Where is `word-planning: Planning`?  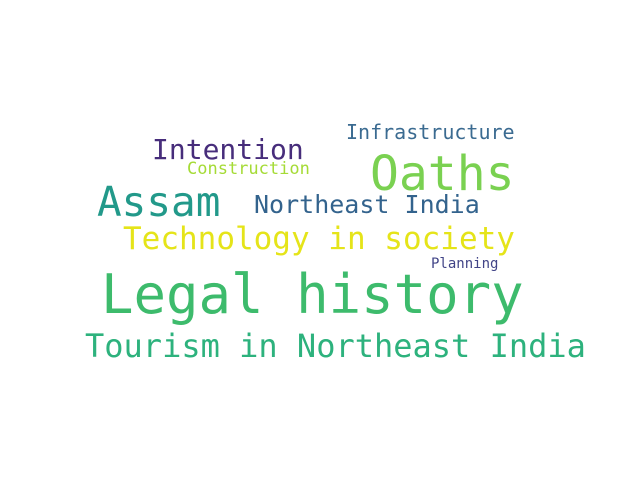 word-planning: Planning is located at coordinates (465, 264).